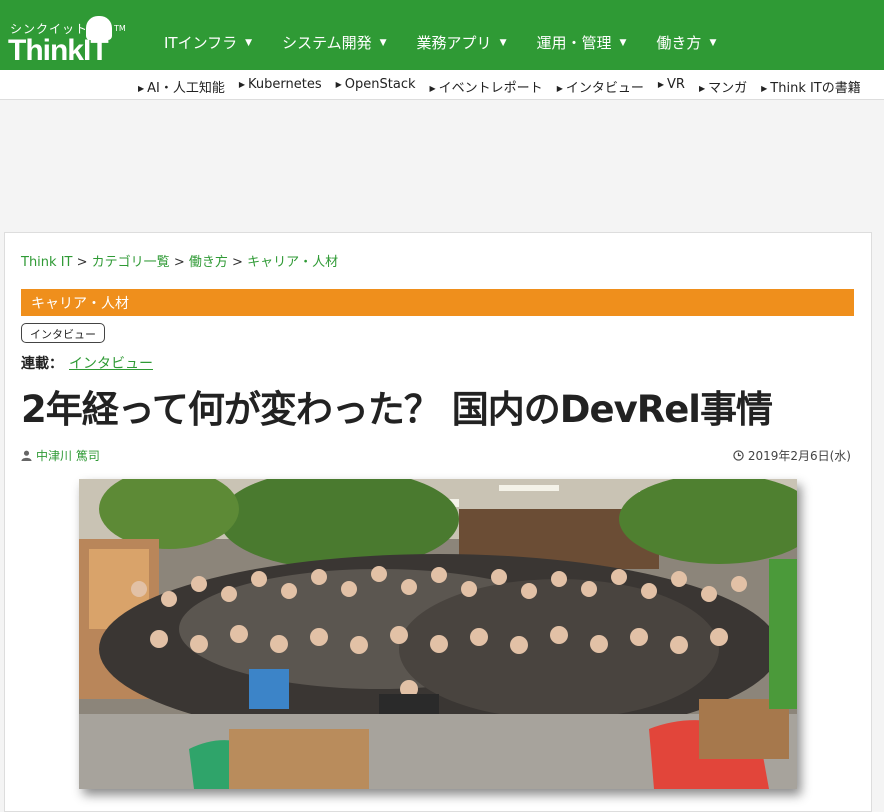 Image resolution: width=884 pixels, height=812 pixels. I want to click on nav-item-label: 働き方, so click(679, 43).